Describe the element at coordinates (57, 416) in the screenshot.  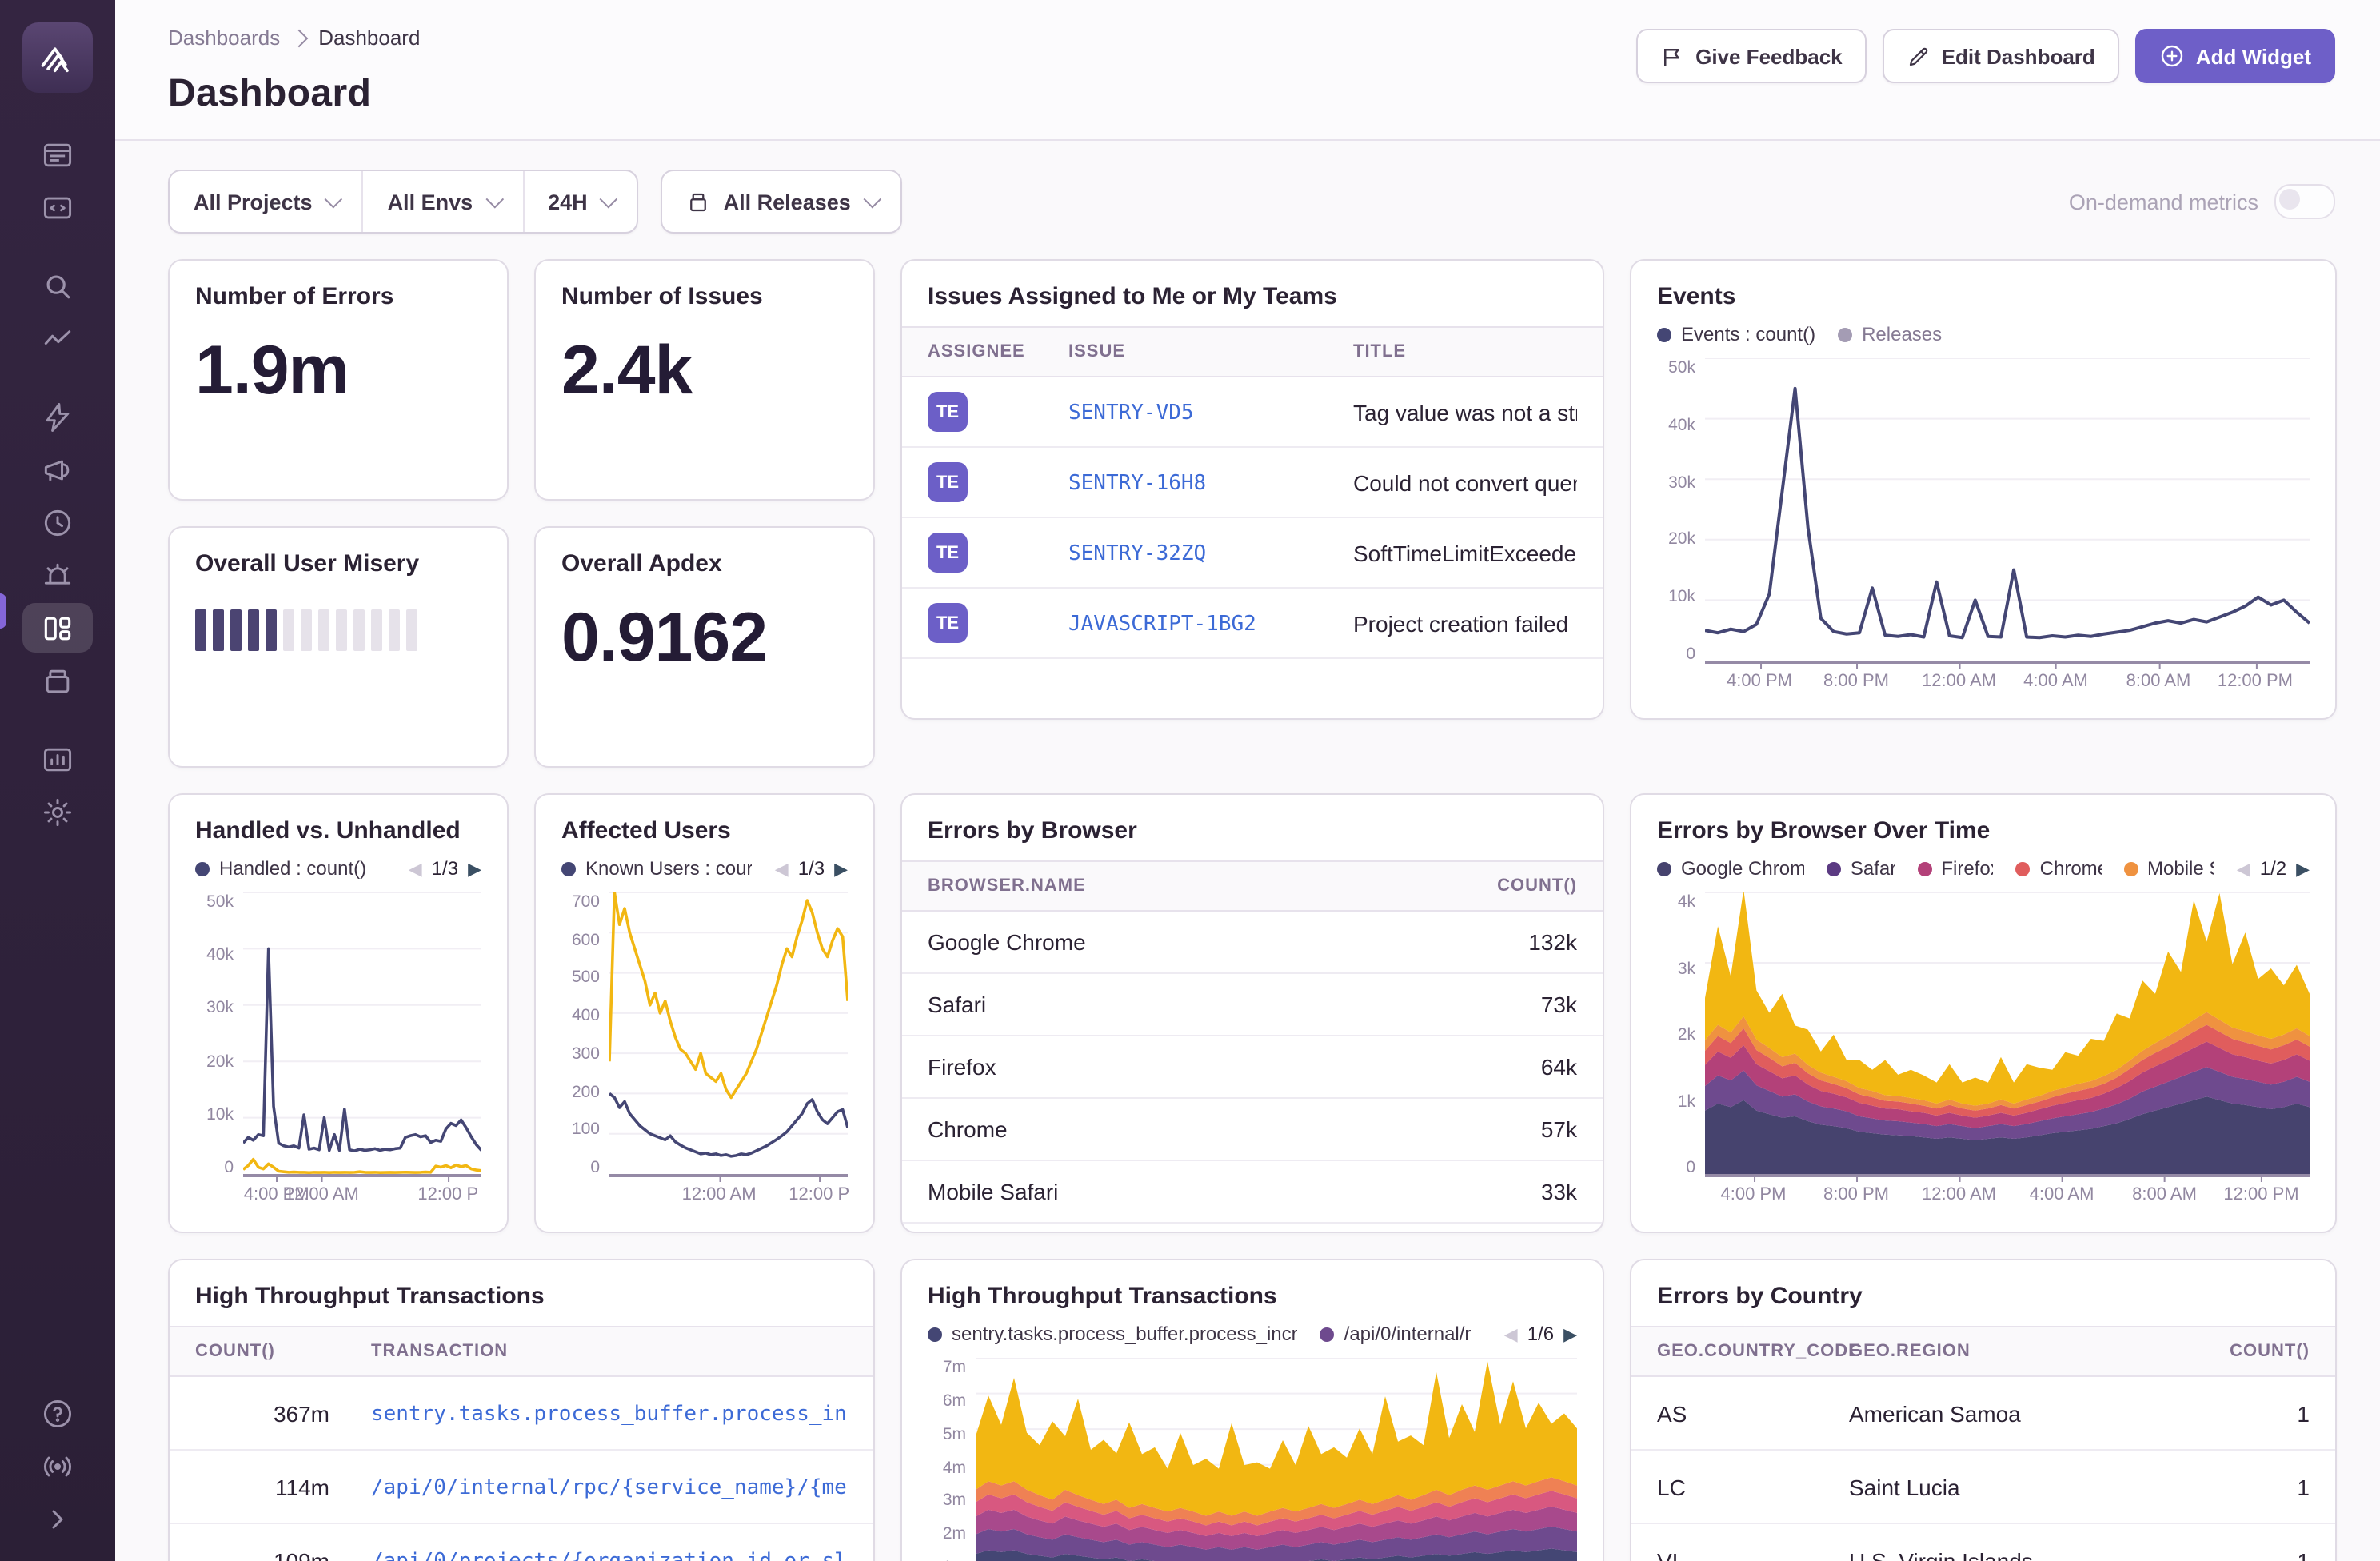
I see `sidebar-item-performance` at that location.